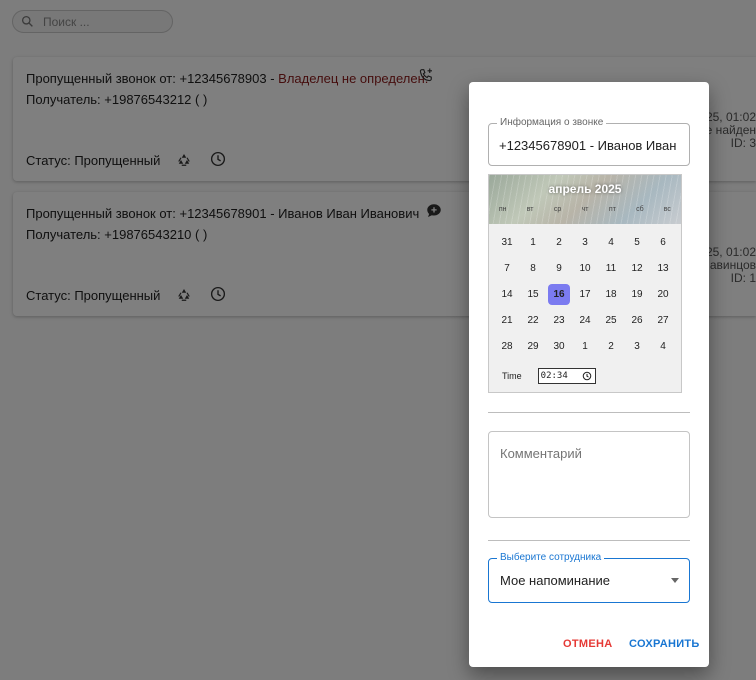  Describe the element at coordinates (664, 644) in the screenshot. I see `save-button: СОХРАНИТЬ` at that location.